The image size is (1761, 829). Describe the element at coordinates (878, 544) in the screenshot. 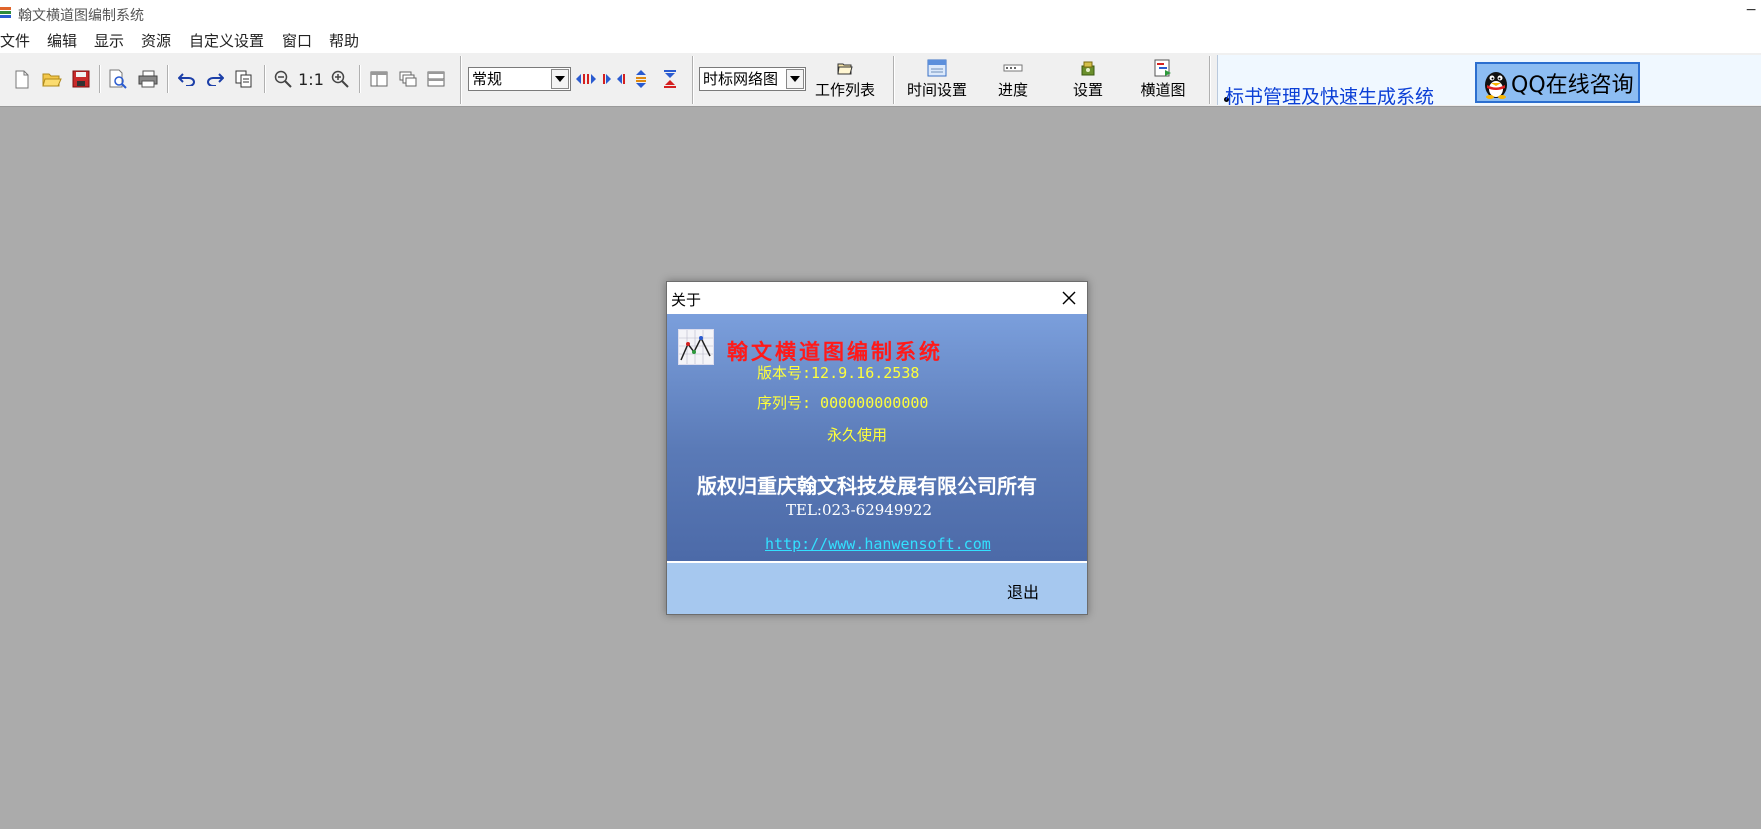

I see `website-link: http://www.hanwensoft.com` at that location.